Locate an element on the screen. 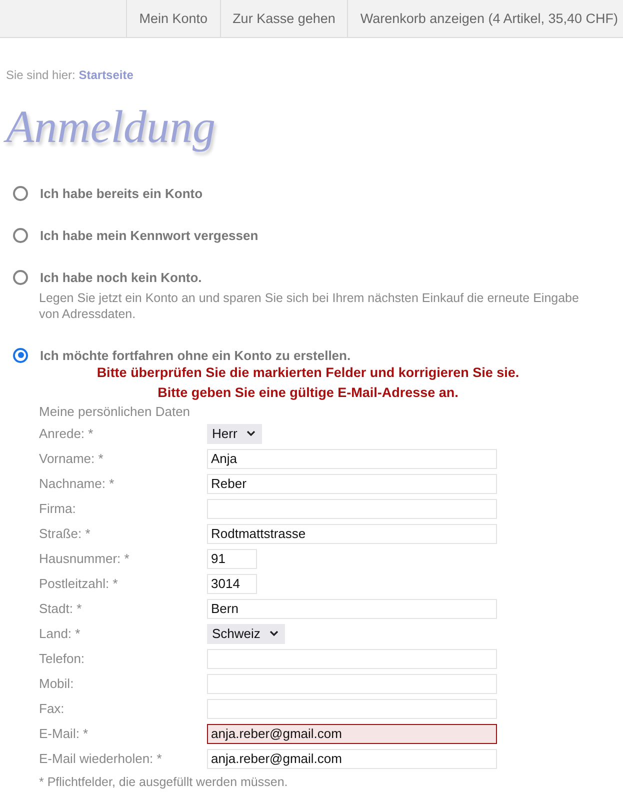  option-label: Ich möchte fortfahren ohne ein Konto zu erstellen. is located at coordinates (195, 355).